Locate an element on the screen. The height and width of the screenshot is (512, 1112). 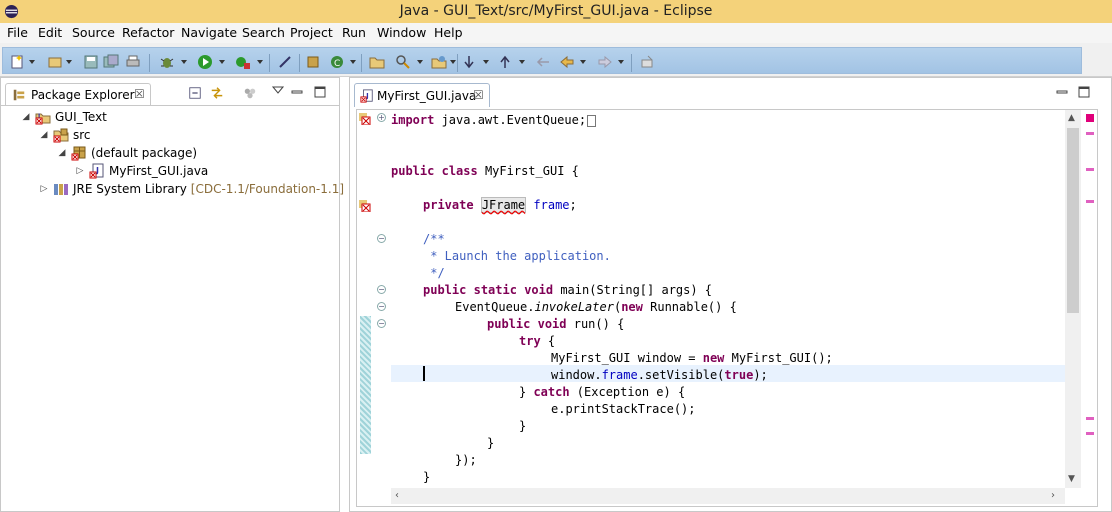
code-line-17: } catch (Exception e) { is located at coordinates (602, 392).